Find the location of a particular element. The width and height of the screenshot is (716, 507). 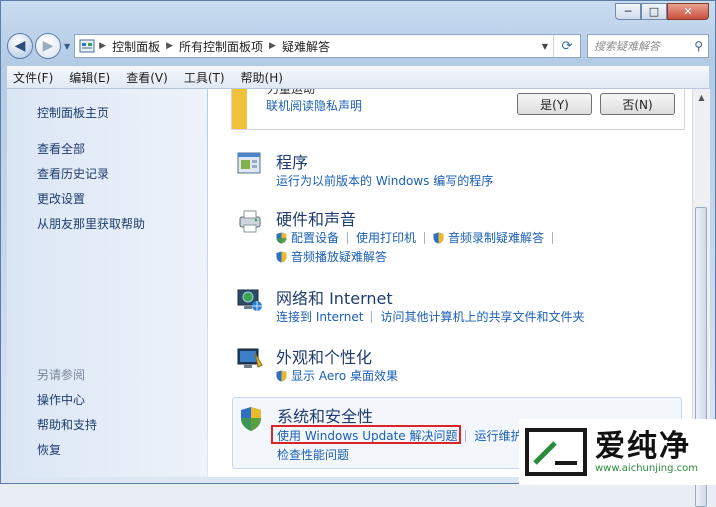

notice-cut-text: 力量运动 is located at coordinates (291, 92).